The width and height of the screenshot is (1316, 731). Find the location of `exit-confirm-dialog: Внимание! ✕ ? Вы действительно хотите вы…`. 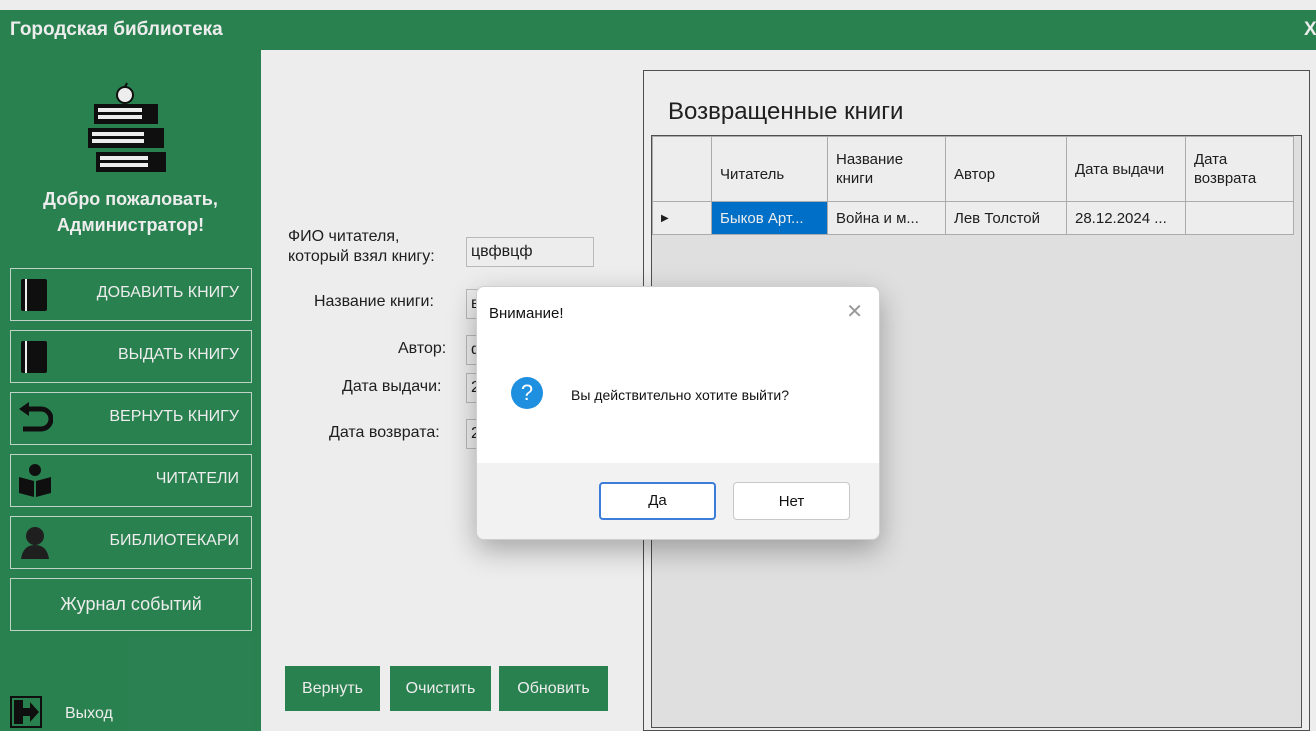

exit-confirm-dialog: Внимание! ✕ ? Вы действительно хотите вы… is located at coordinates (678, 413).